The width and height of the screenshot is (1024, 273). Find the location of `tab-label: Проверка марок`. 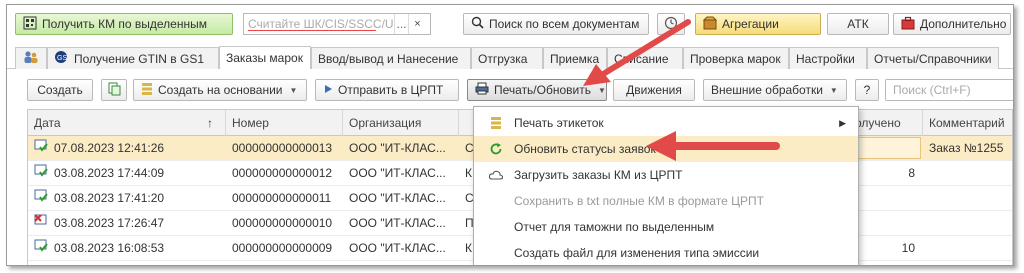

tab-label: Проверка марок is located at coordinates (735, 58).